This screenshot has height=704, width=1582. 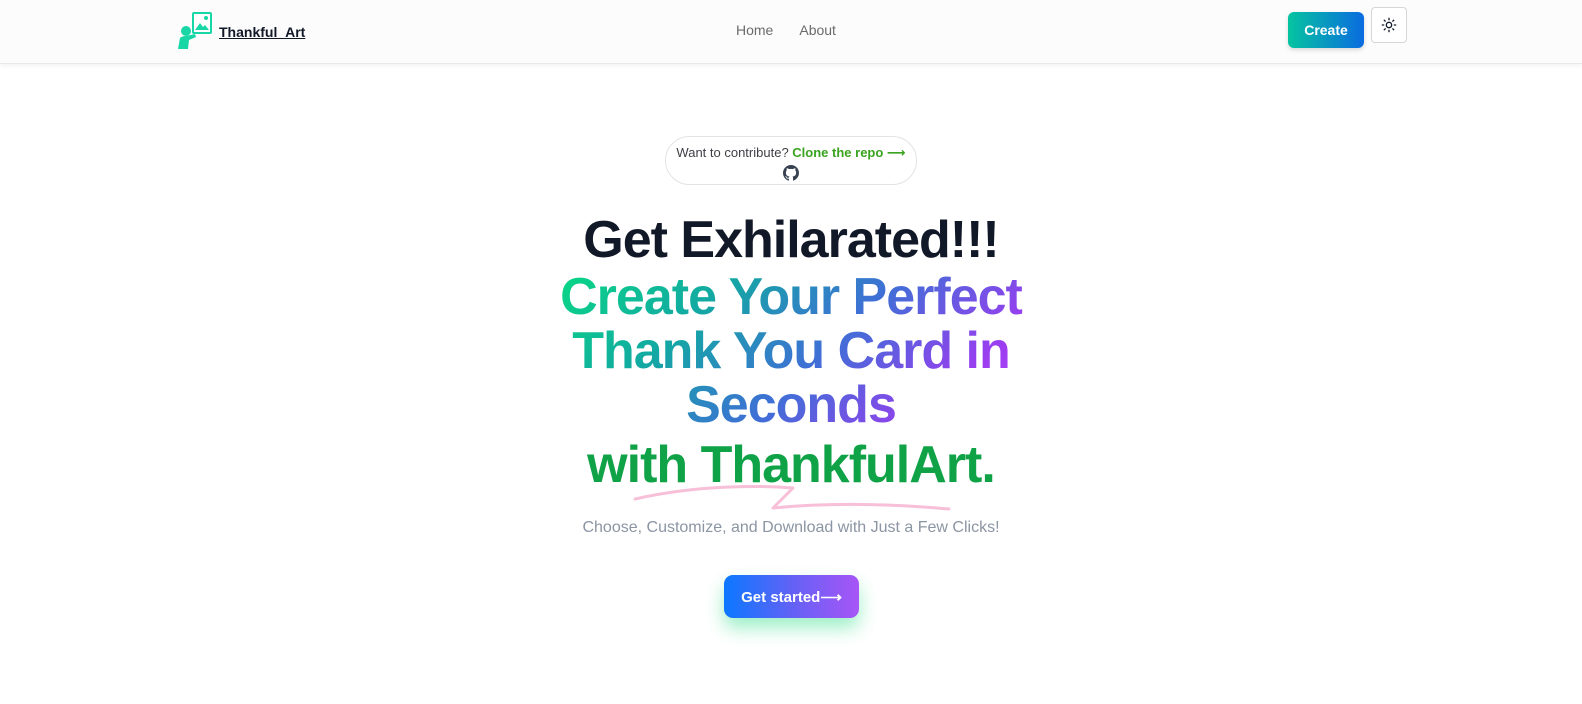 I want to click on contribute-pill: Want to contribute? Clone the repo ⟶, so click(x=791, y=160).